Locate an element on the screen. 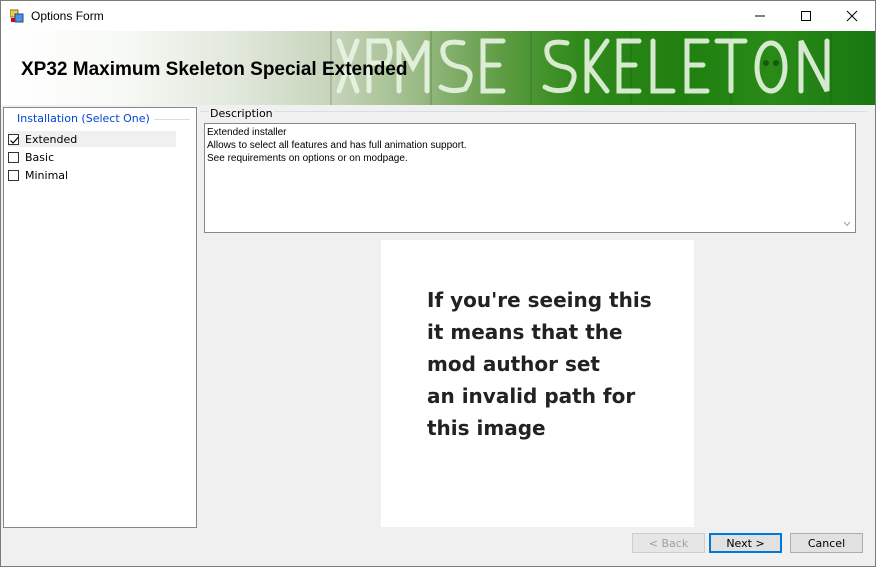 Image resolution: width=876 pixels, height=567 pixels. description-line: Extended installer is located at coordinates (247, 132).